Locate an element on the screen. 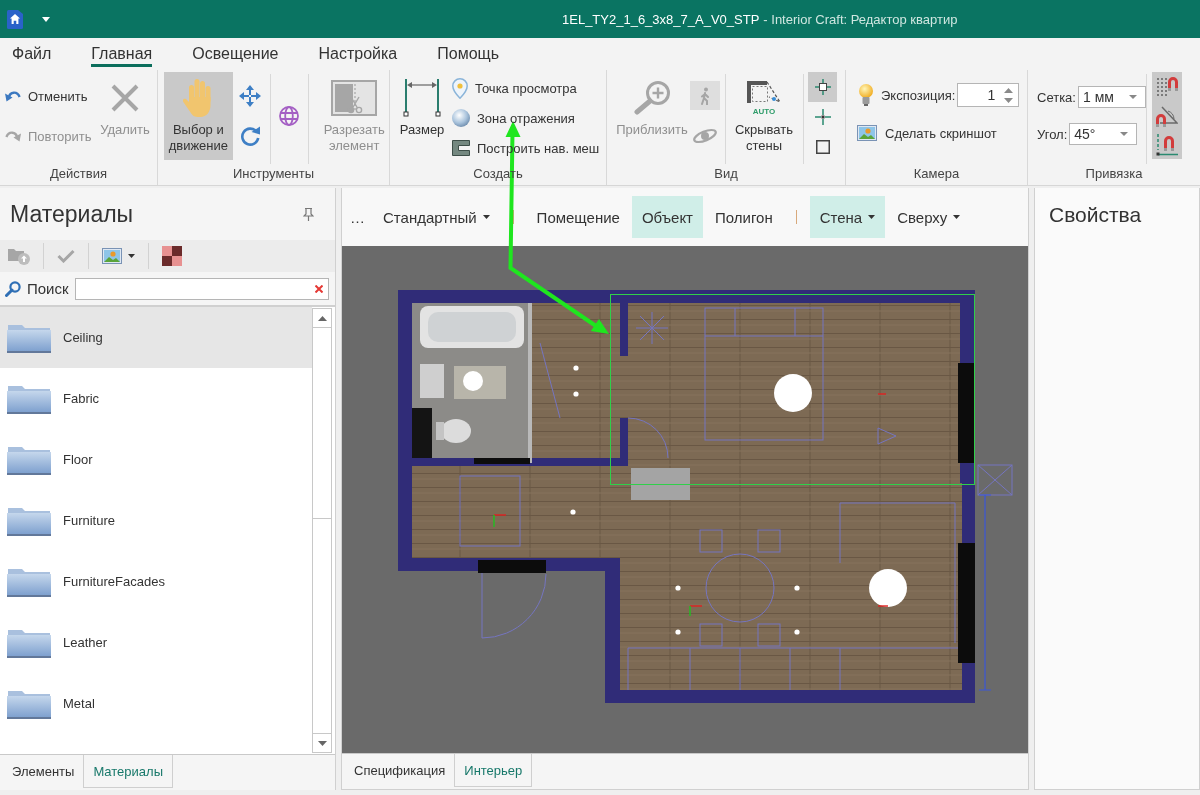 The height and width of the screenshot is (795, 1200). move-icon is located at coordinates (249, 96).